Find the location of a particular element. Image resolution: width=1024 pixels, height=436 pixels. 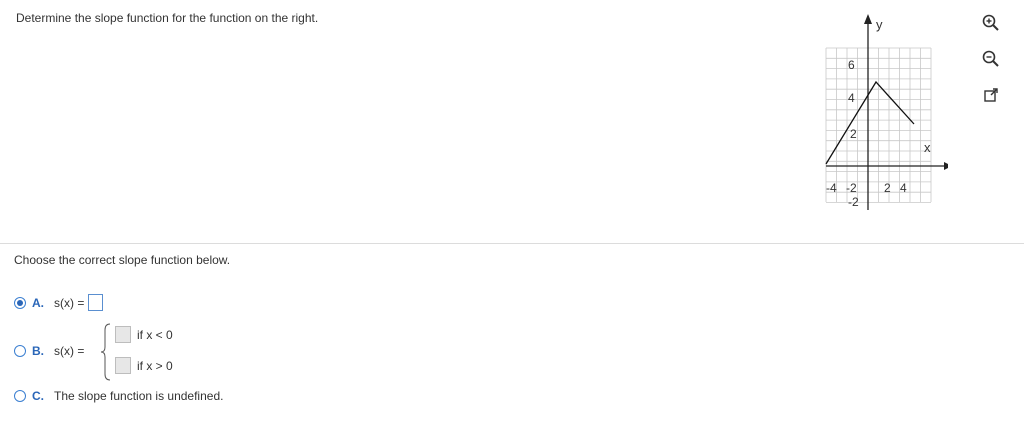

slope-answer-box is located at coordinates (96, 302).